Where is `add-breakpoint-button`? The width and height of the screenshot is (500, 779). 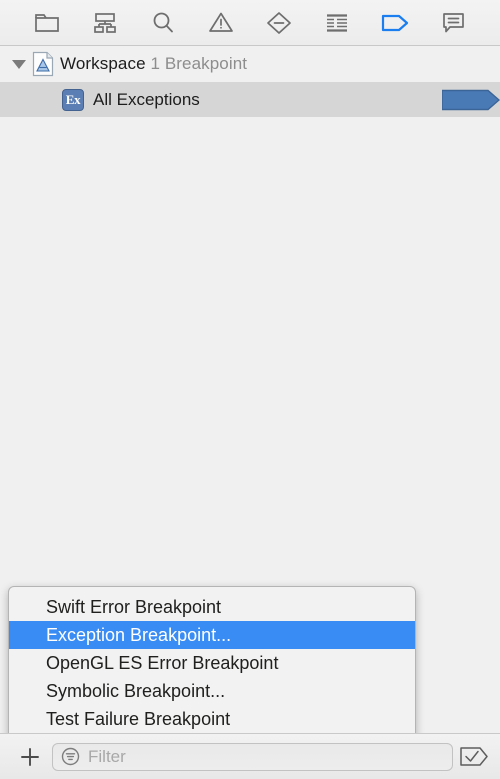
add-breakpoint-button is located at coordinates (30, 757).